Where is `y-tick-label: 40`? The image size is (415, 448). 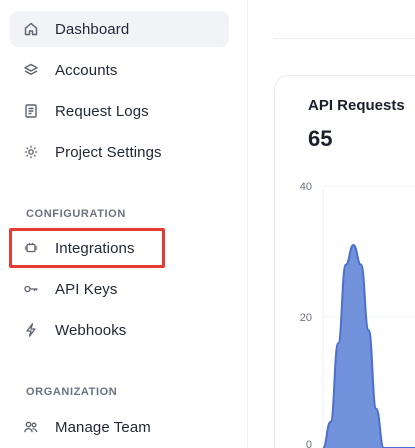
y-tick-label: 40 is located at coordinates (306, 187).